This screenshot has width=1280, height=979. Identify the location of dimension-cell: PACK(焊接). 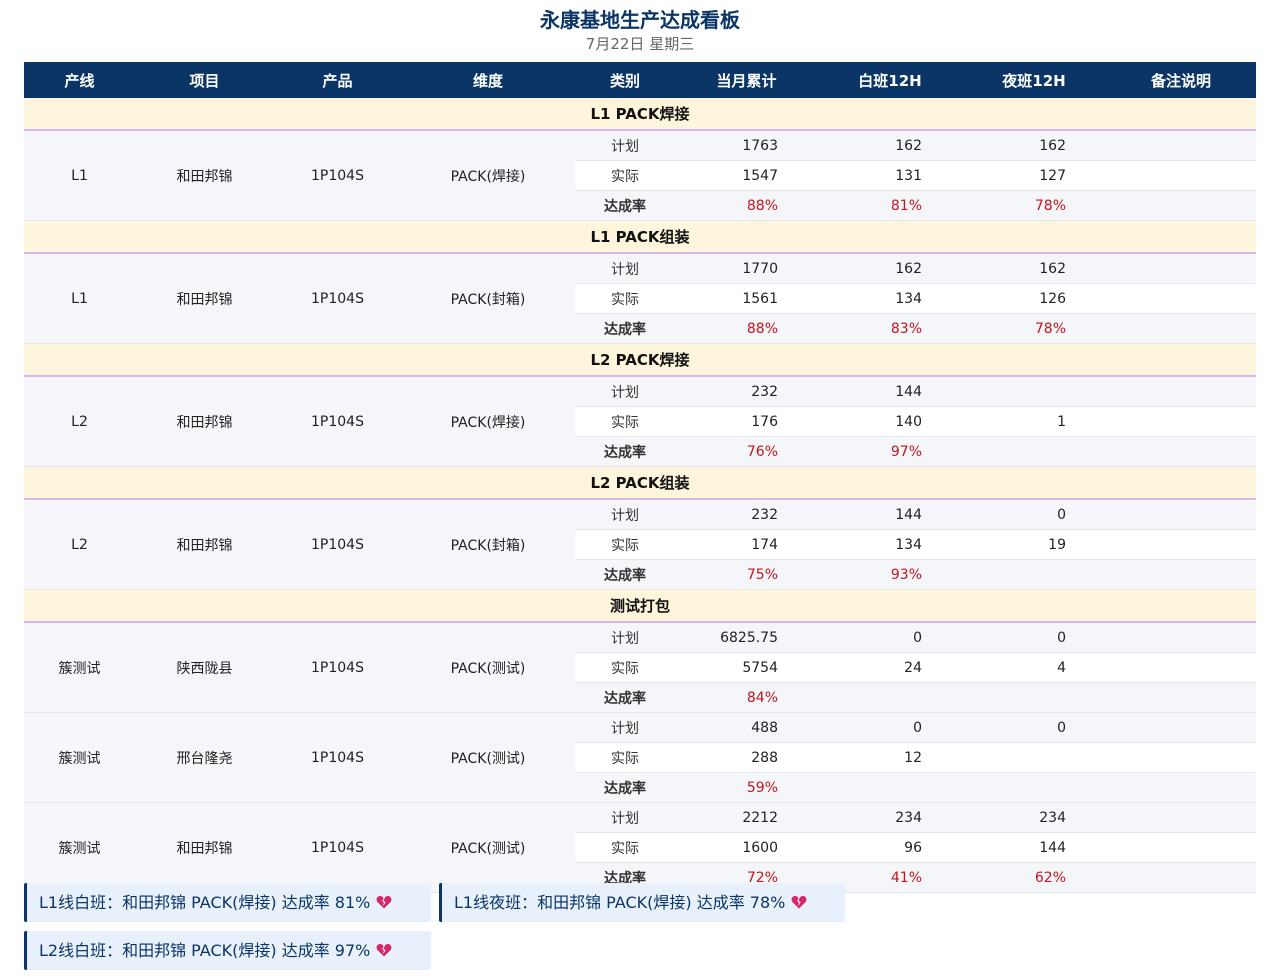
(488, 175).